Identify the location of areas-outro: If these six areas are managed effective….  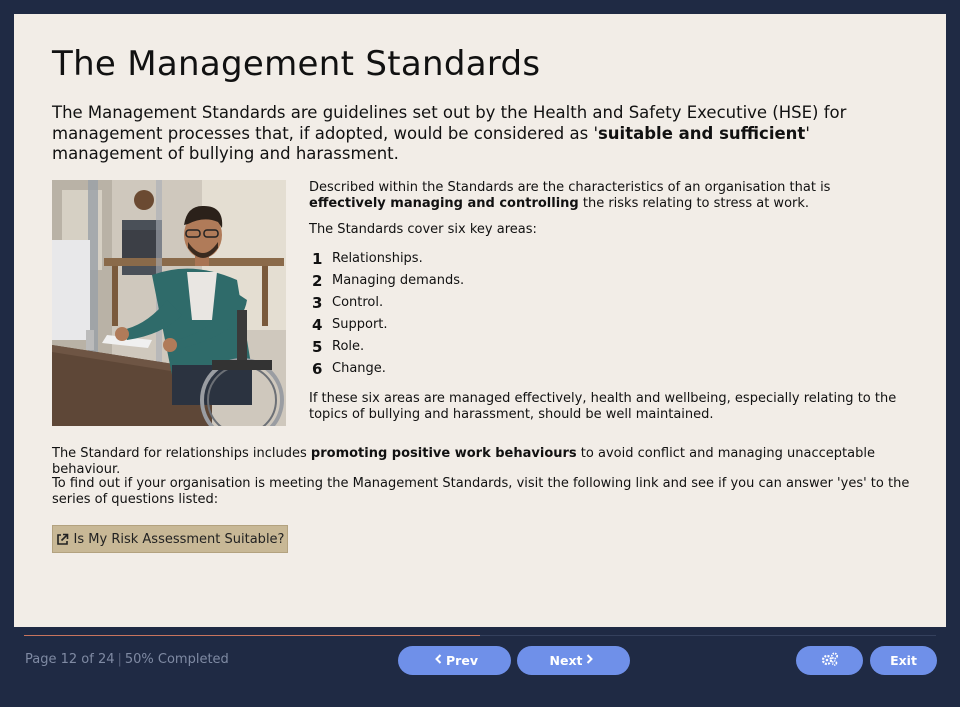
(603, 406).